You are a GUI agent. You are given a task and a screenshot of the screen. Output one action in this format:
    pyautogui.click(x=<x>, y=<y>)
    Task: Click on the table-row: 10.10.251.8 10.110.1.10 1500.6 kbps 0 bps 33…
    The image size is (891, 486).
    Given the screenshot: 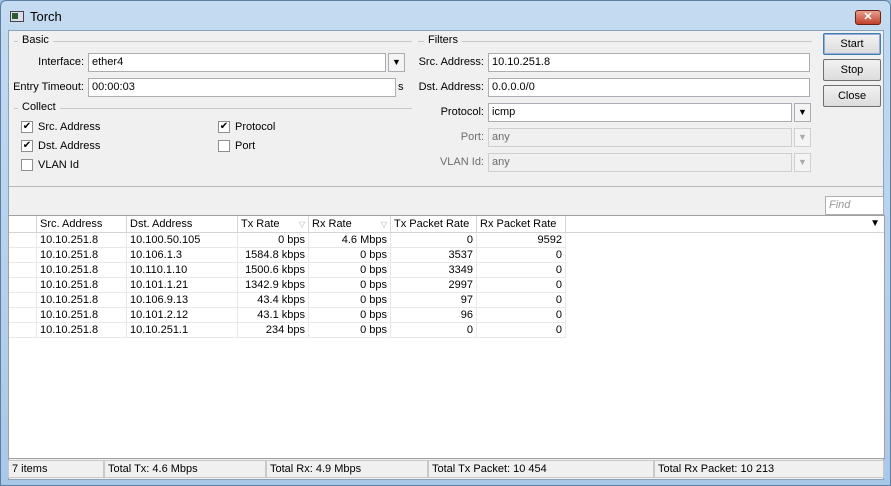 What is the action you would take?
    pyautogui.click(x=287, y=270)
    